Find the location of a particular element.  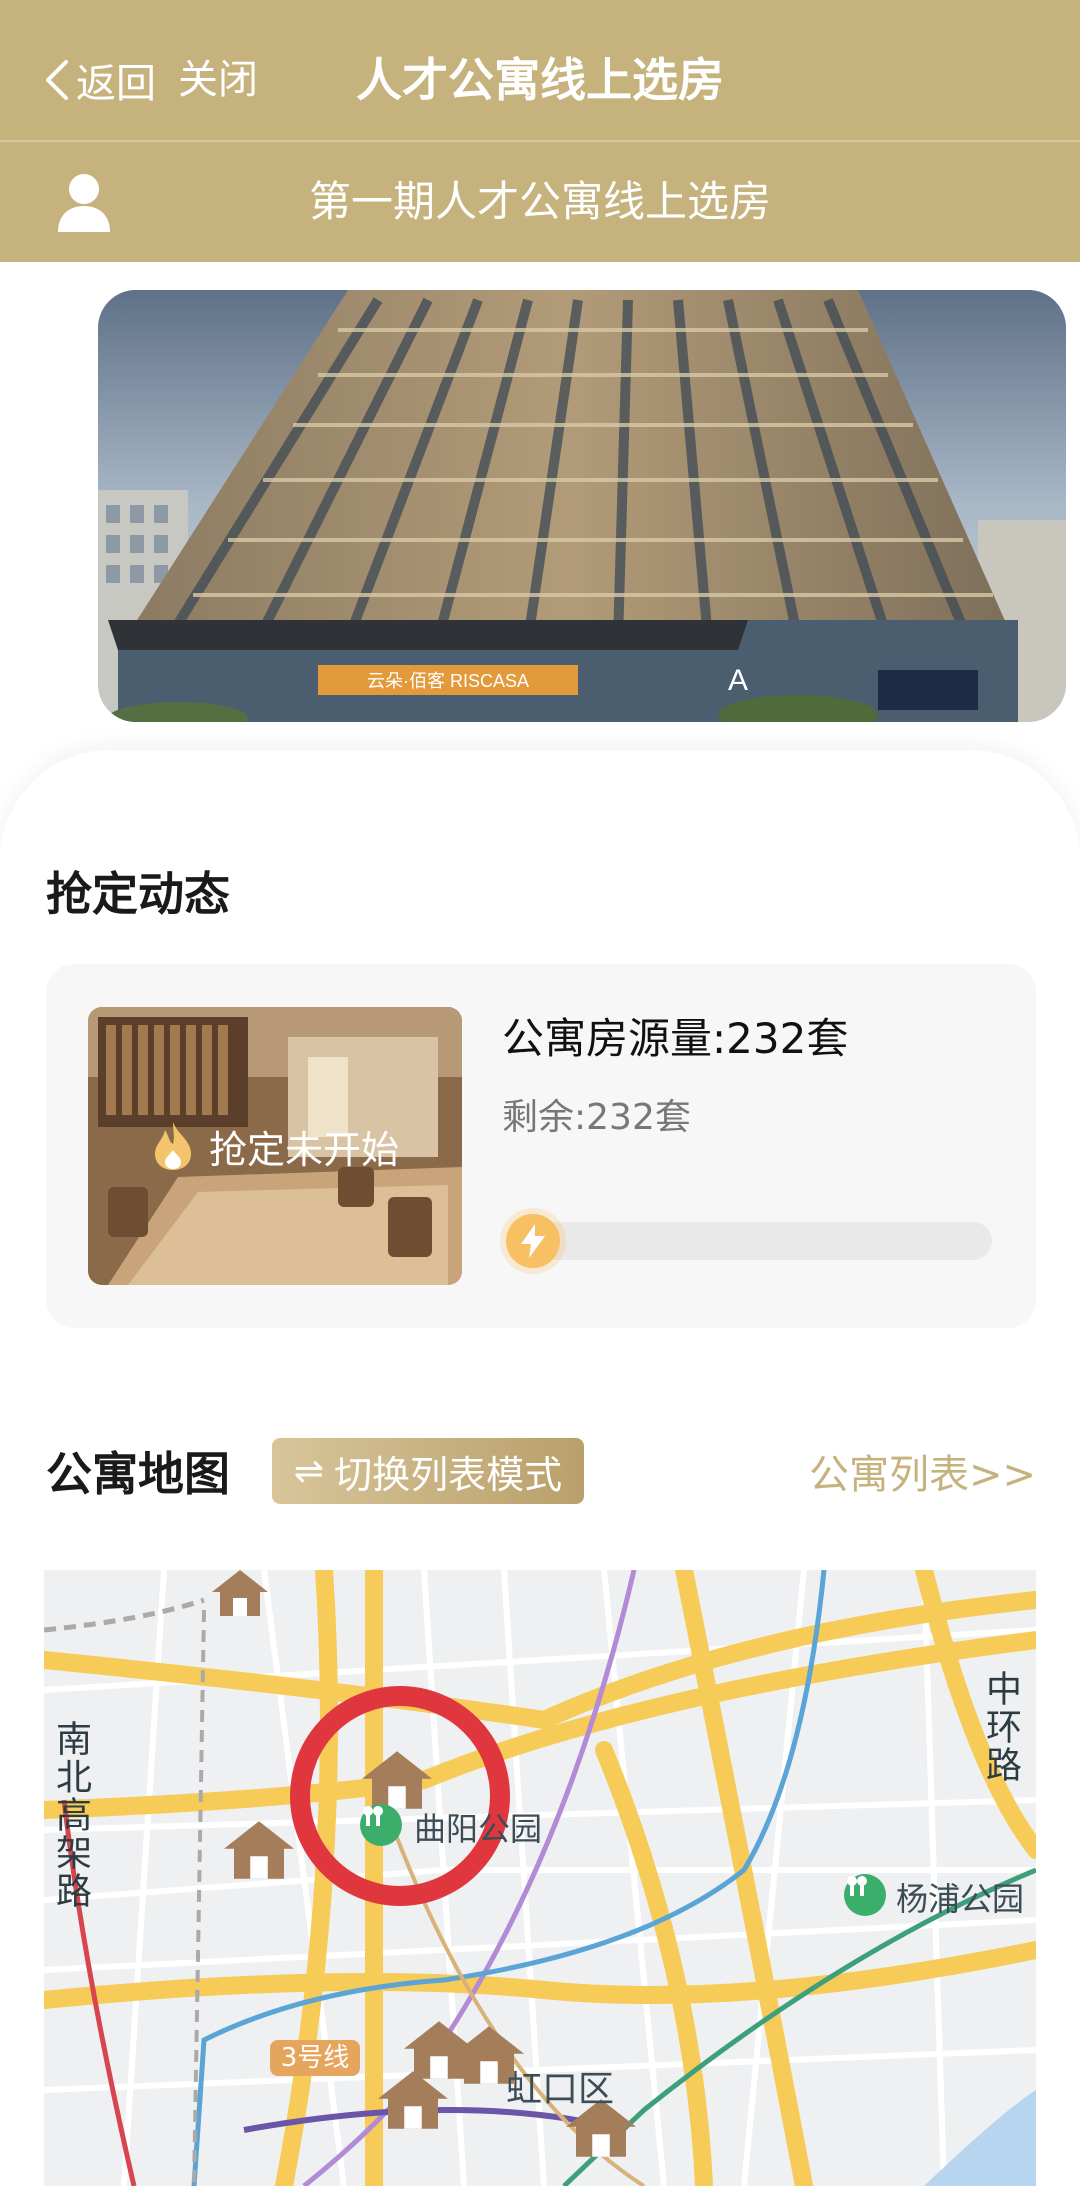

flame-icon is located at coordinates (172, 1146).